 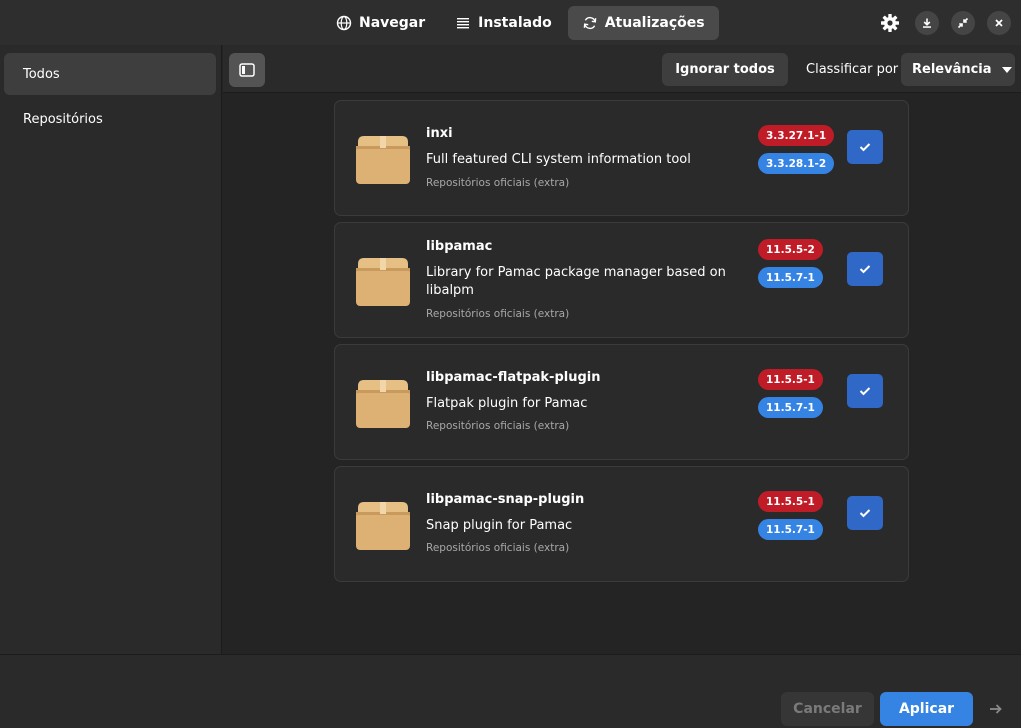 I want to click on package-description: Snap plugin for Pamac, so click(x=499, y=525).